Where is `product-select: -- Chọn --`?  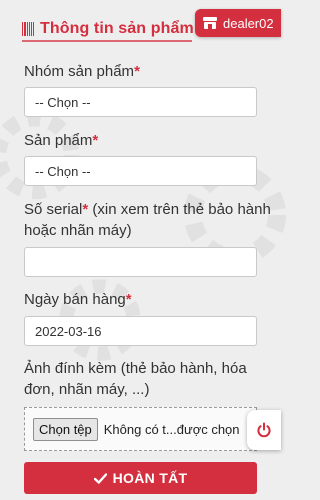 product-select: -- Chọn -- is located at coordinates (140, 171).